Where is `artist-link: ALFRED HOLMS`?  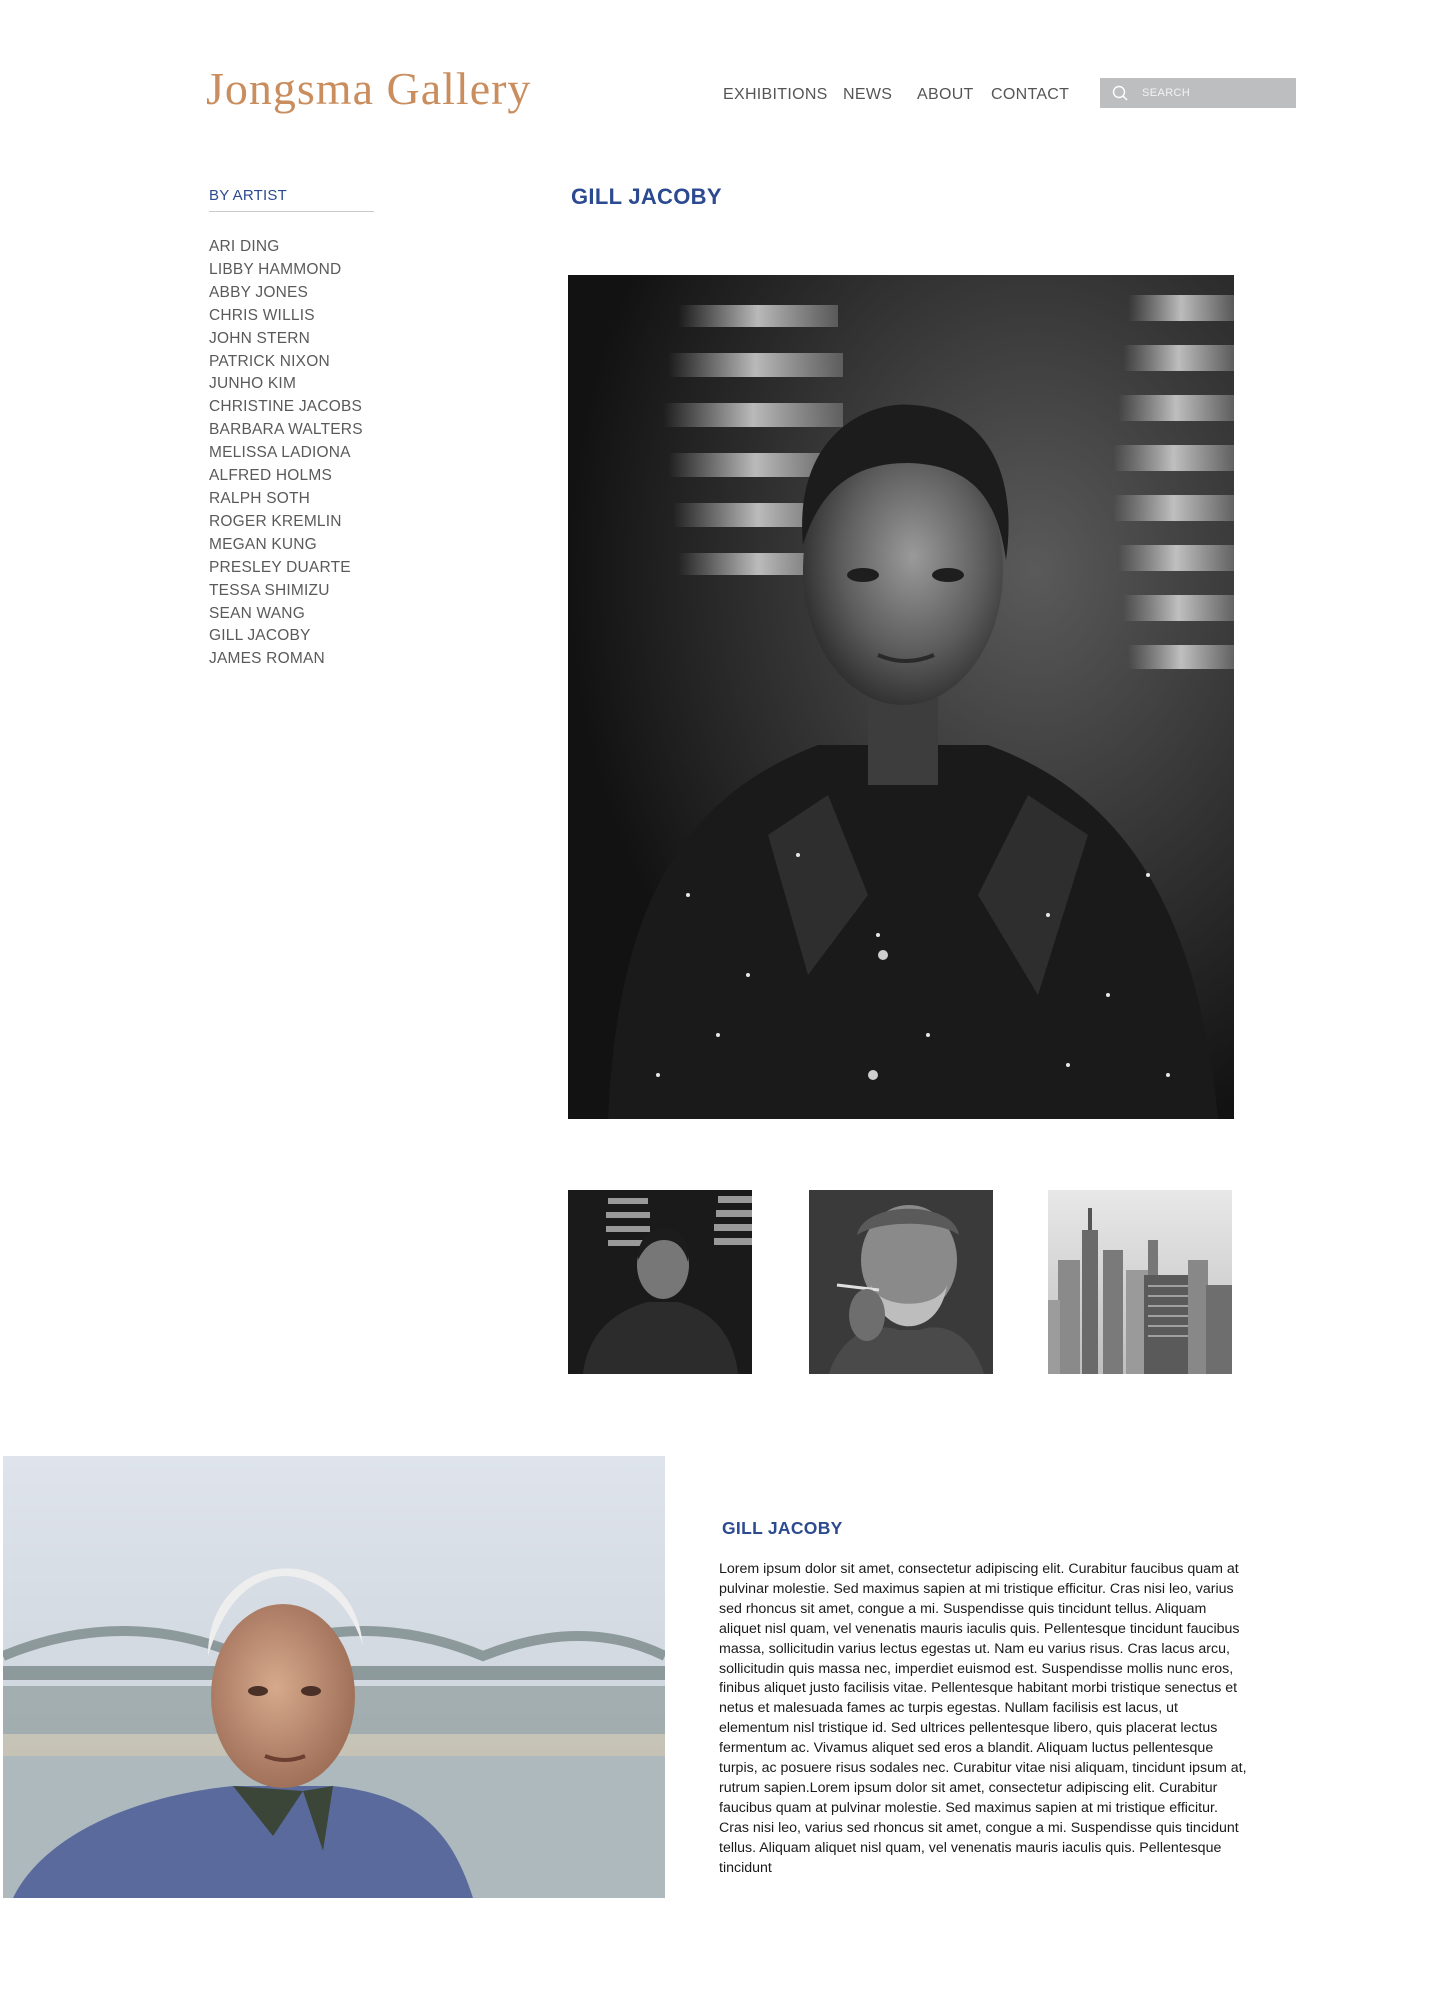
artist-link: ALFRED HOLMS is located at coordinates (286, 476).